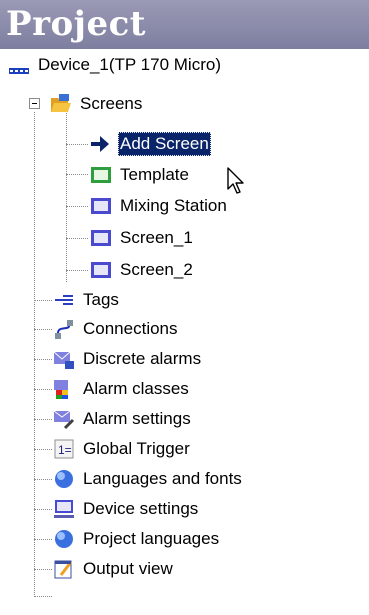  I want to click on tree-item-add-screen: Add Screen, so click(150, 144).